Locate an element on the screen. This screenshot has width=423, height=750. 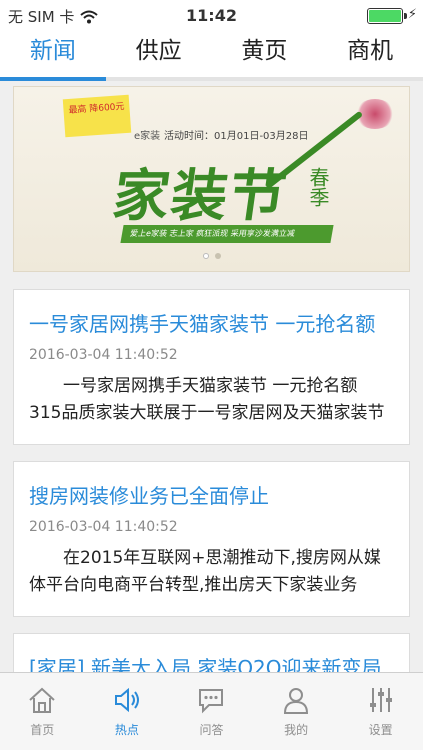
nav-label: 热点 is located at coordinates (126, 730).